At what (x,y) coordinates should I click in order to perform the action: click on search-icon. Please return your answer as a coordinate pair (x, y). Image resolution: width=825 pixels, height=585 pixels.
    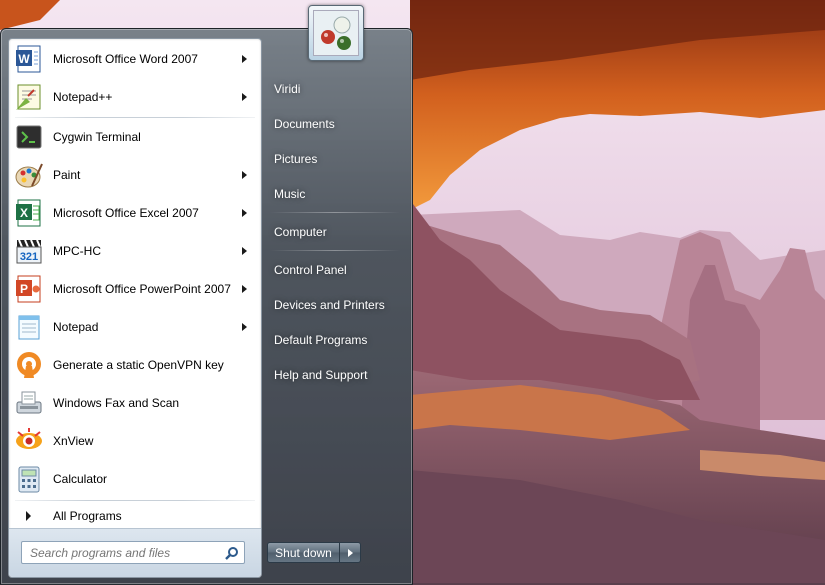
    Looking at the image, I should click on (232, 553).